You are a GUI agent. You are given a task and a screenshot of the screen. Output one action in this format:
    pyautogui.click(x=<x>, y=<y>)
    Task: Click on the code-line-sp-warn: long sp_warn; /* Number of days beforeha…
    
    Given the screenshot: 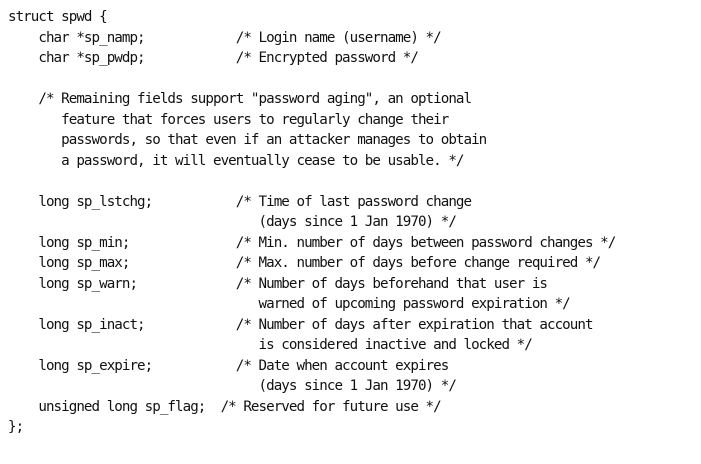 What is the action you would take?
    pyautogui.click(x=278, y=283)
    